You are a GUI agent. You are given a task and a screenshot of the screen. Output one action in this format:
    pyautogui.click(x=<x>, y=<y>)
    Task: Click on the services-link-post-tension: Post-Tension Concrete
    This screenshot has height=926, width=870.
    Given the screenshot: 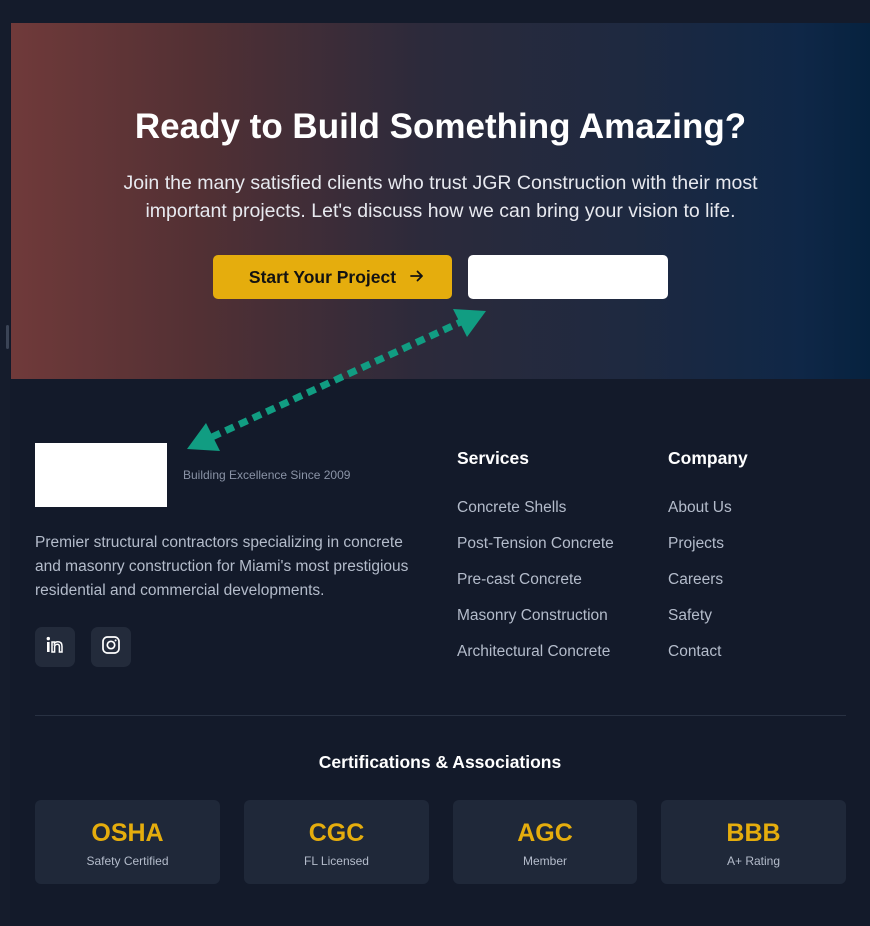 What is the action you would take?
    pyautogui.click(x=535, y=550)
    